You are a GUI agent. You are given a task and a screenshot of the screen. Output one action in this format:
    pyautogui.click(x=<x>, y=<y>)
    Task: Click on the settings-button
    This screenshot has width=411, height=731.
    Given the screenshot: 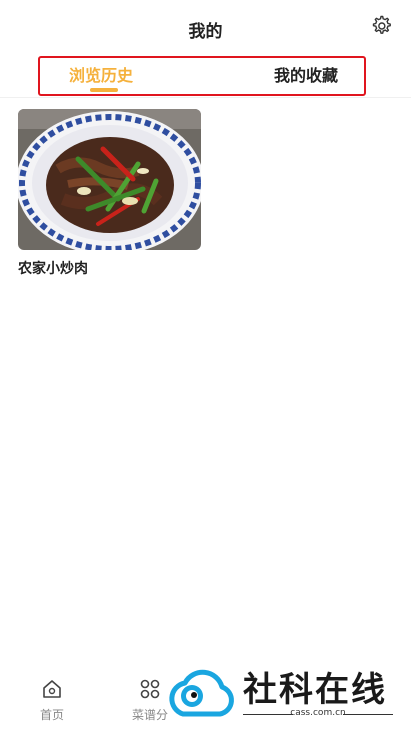 What is the action you would take?
    pyautogui.click(x=381, y=26)
    